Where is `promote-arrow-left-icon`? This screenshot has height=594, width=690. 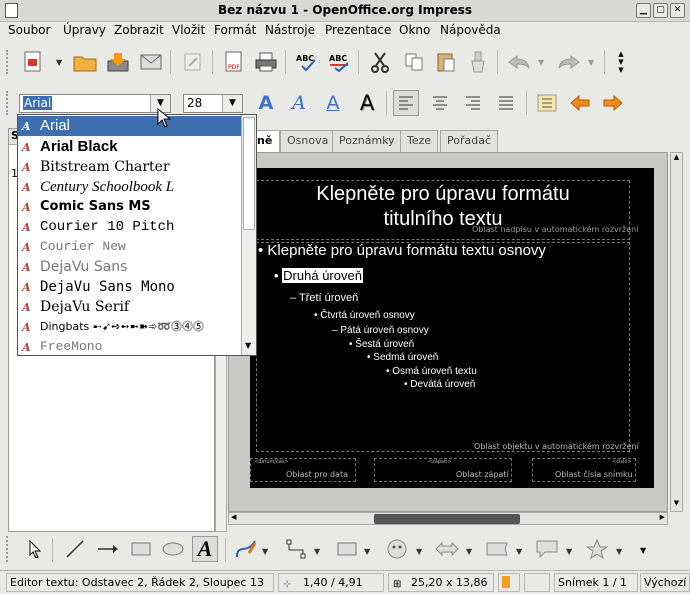 promote-arrow-left-icon is located at coordinates (580, 103).